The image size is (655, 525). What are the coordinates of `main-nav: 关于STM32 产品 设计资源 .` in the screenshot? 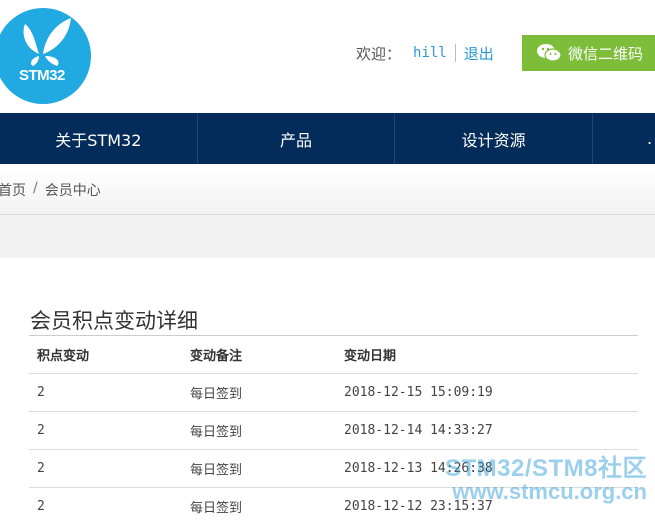 It's located at (327, 138).